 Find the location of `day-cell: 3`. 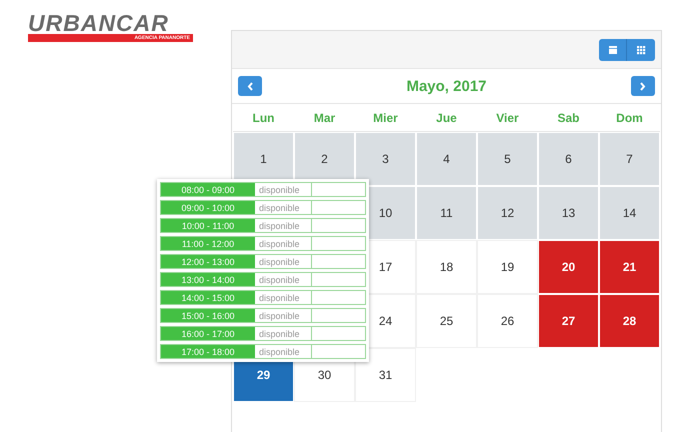

day-cell: 3 is located at coordinates (385, 159).